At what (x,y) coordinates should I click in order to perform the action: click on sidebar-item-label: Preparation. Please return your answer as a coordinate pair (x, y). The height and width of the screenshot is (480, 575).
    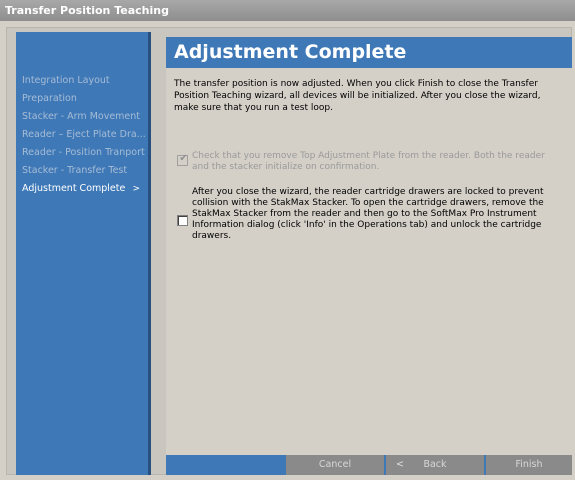
    Looking at the image, I should click on (49, 98).